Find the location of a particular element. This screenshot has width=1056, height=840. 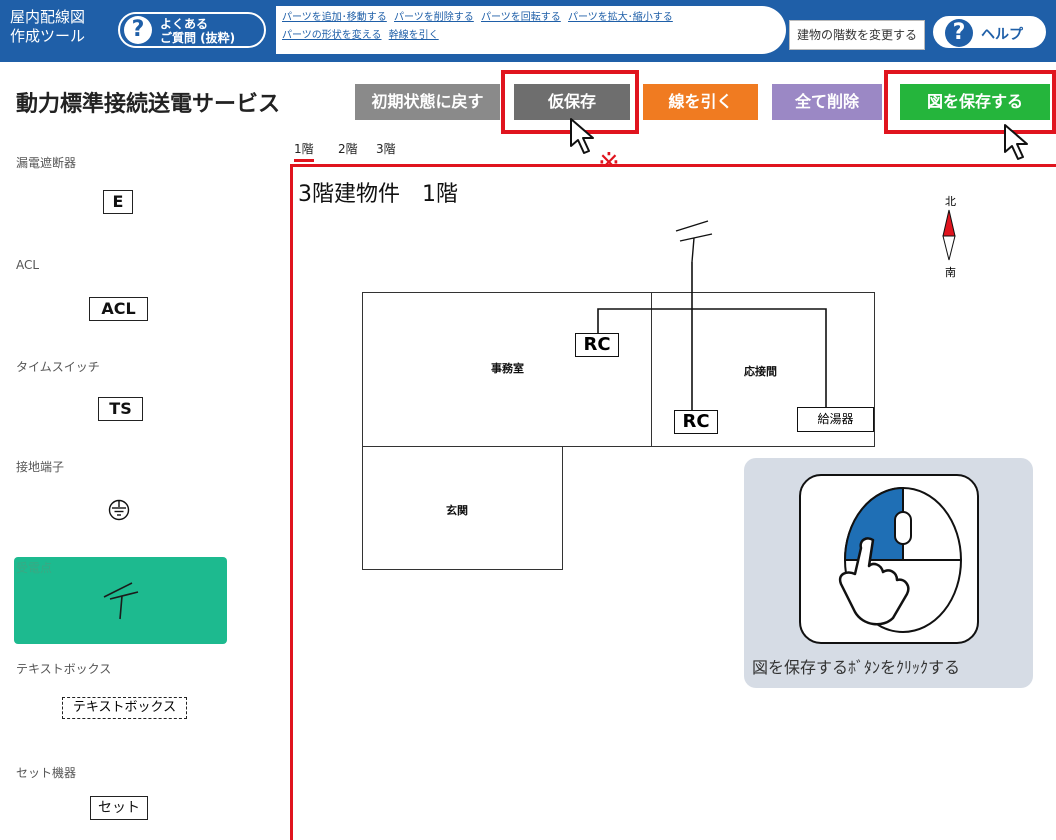

mouse-frame is located at coordinates (889, 559).